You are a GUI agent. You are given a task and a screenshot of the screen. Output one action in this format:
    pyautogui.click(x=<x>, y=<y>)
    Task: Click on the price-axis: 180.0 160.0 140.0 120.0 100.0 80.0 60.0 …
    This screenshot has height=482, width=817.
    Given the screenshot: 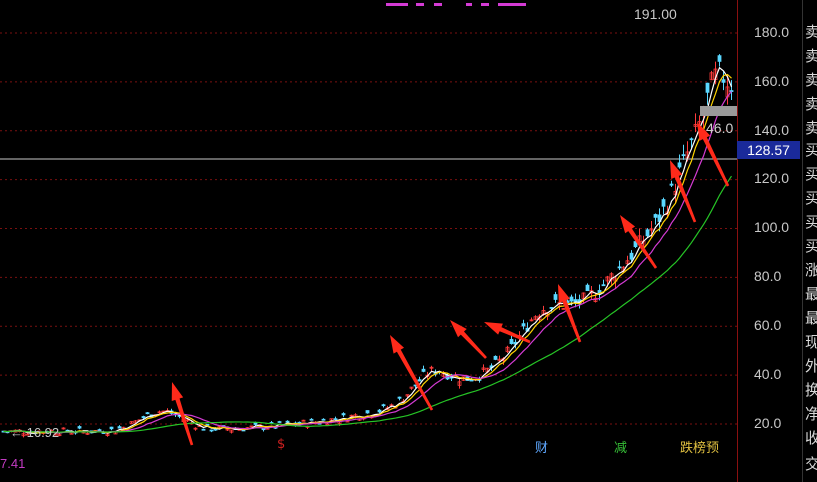 What is the action you would take?
    pyautogui.click(x=770, y=241)
    